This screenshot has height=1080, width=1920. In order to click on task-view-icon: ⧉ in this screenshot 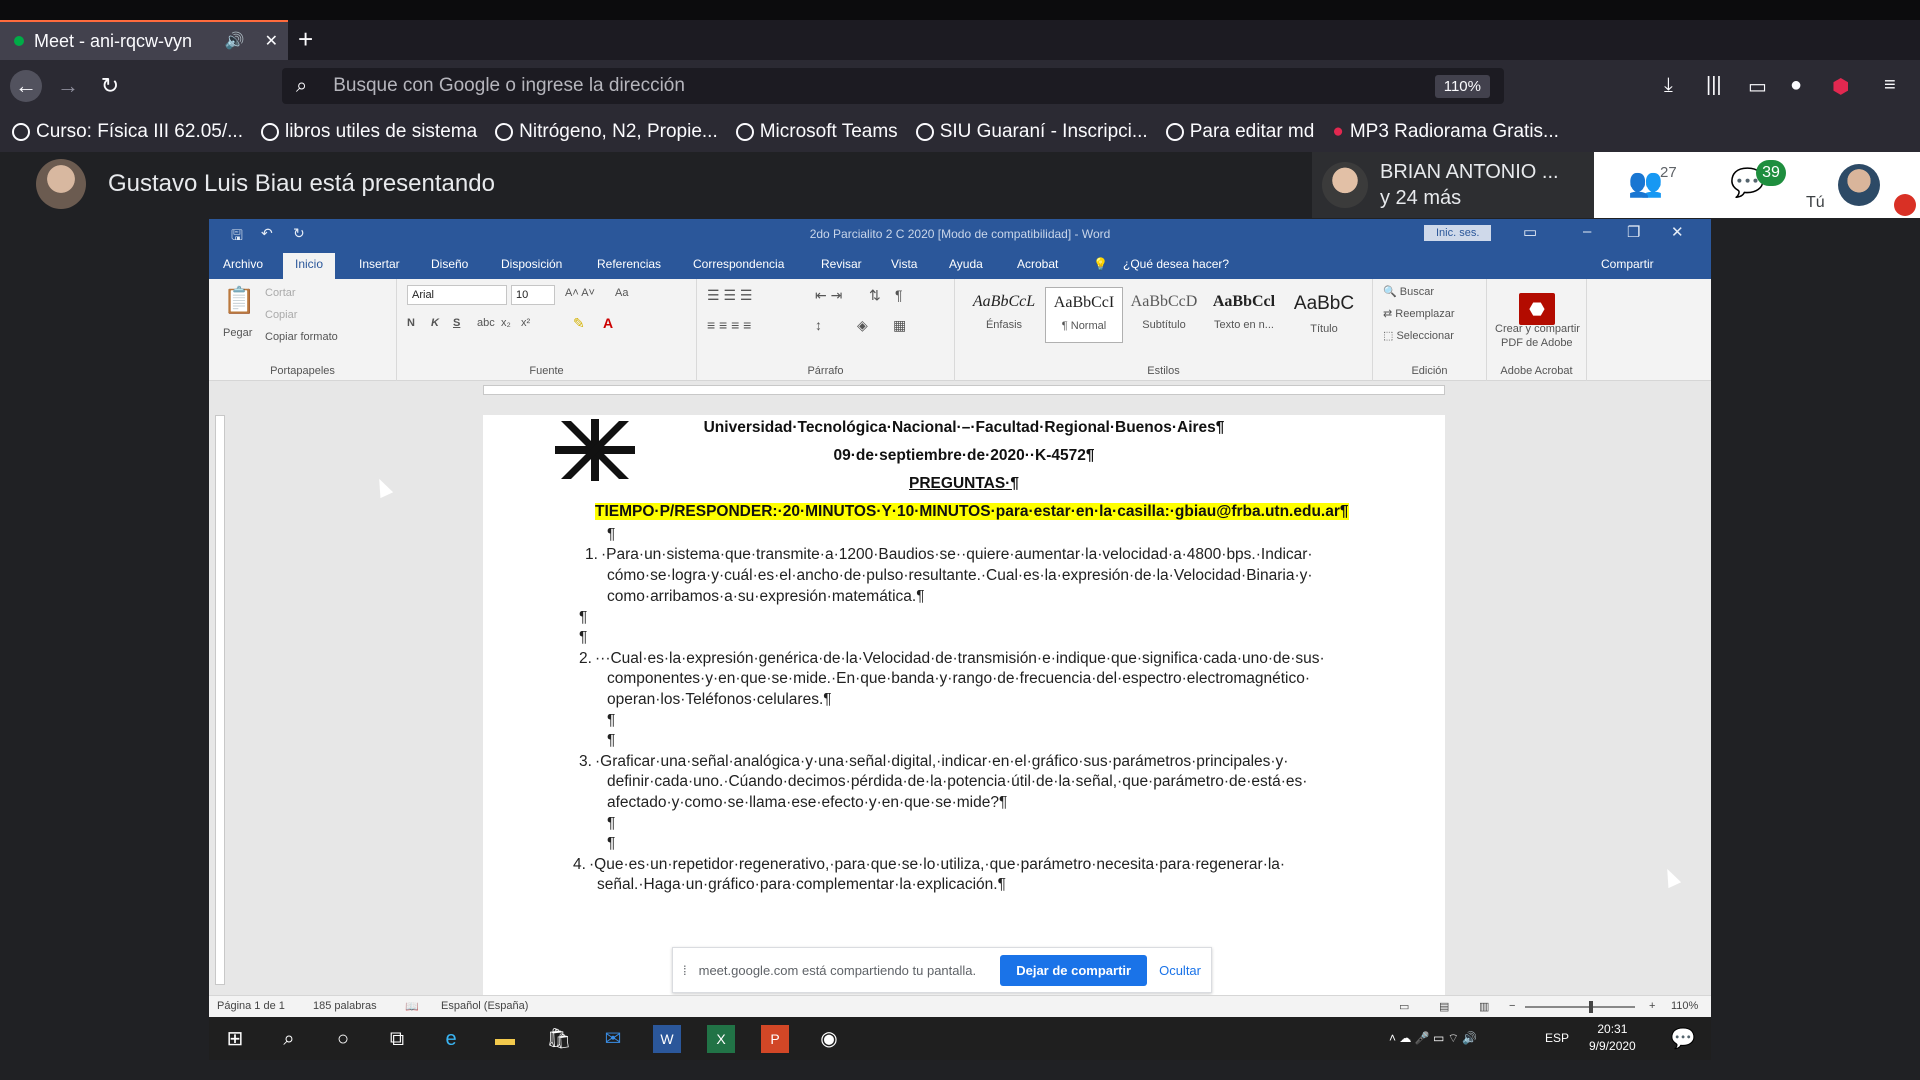, I will do `click(397, 1039)`.